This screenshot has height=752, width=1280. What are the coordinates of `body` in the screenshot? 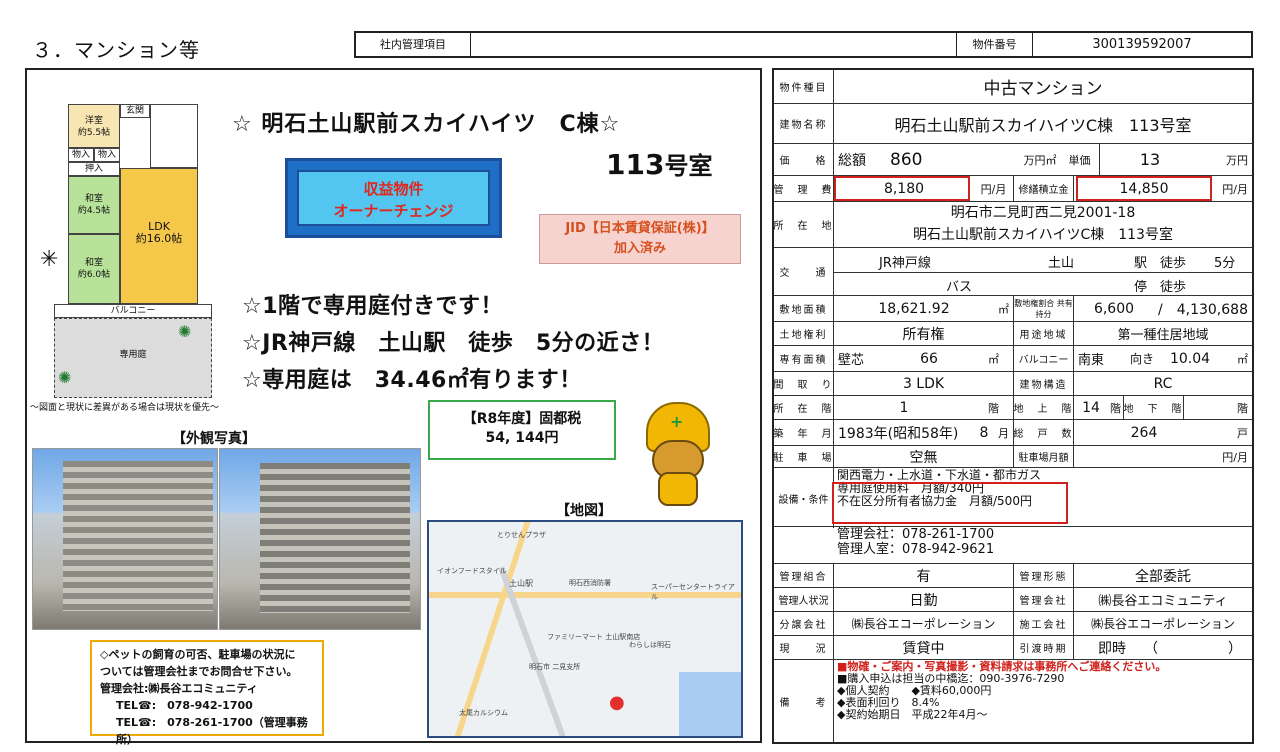 It's located at (678, 489).